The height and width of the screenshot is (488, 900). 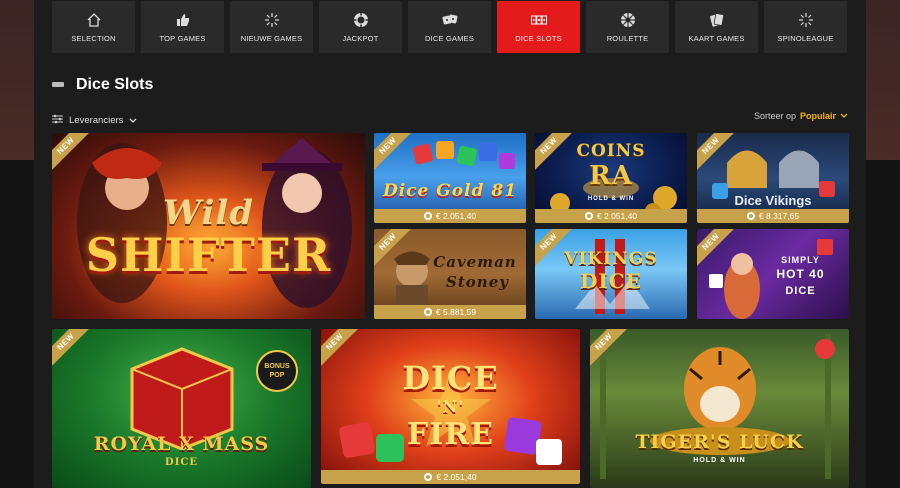 I want to click on background-right-banner, so click(x=883, y=80).